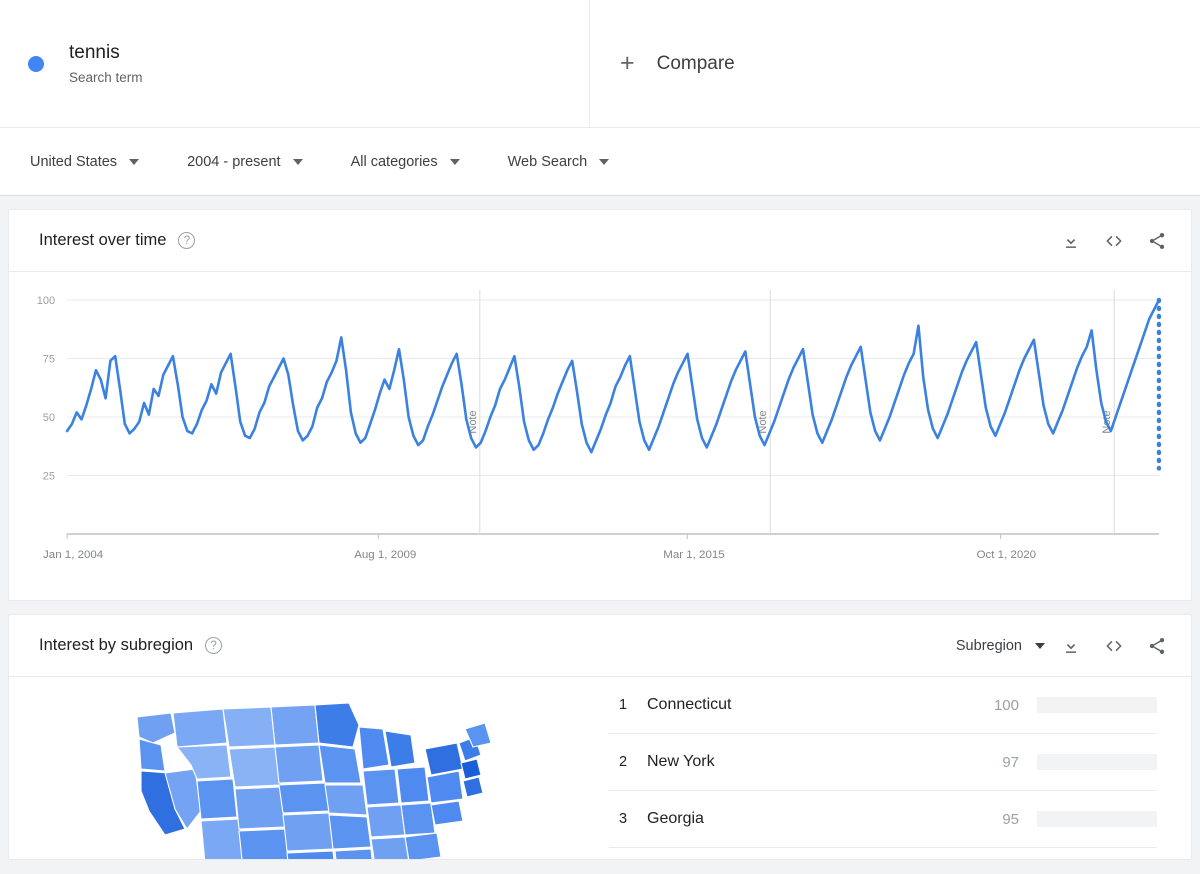 This screenshot has width=1200, height=874. I want to click on region-value: 95, so click(1010, 819).